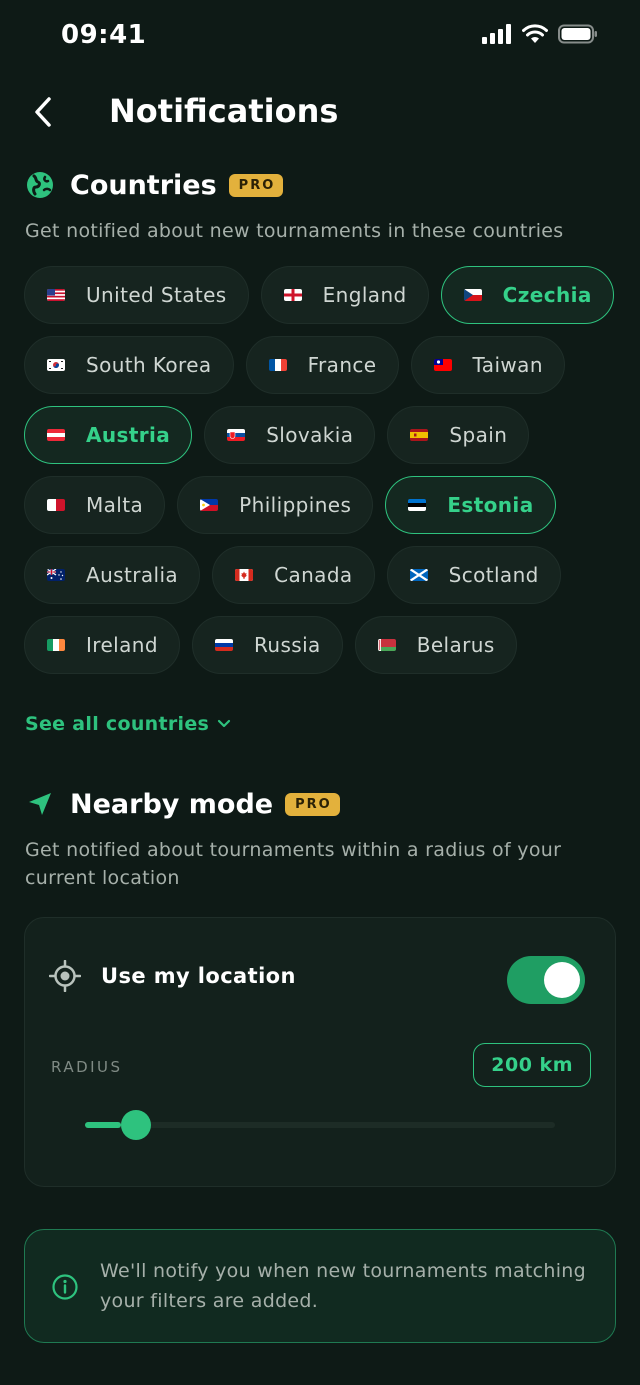 The width and height of the screenshot is (640, 1385). Describe the element at coordinates (56, 365) in the screenshot. I see `flag-kr-icon` at that location.